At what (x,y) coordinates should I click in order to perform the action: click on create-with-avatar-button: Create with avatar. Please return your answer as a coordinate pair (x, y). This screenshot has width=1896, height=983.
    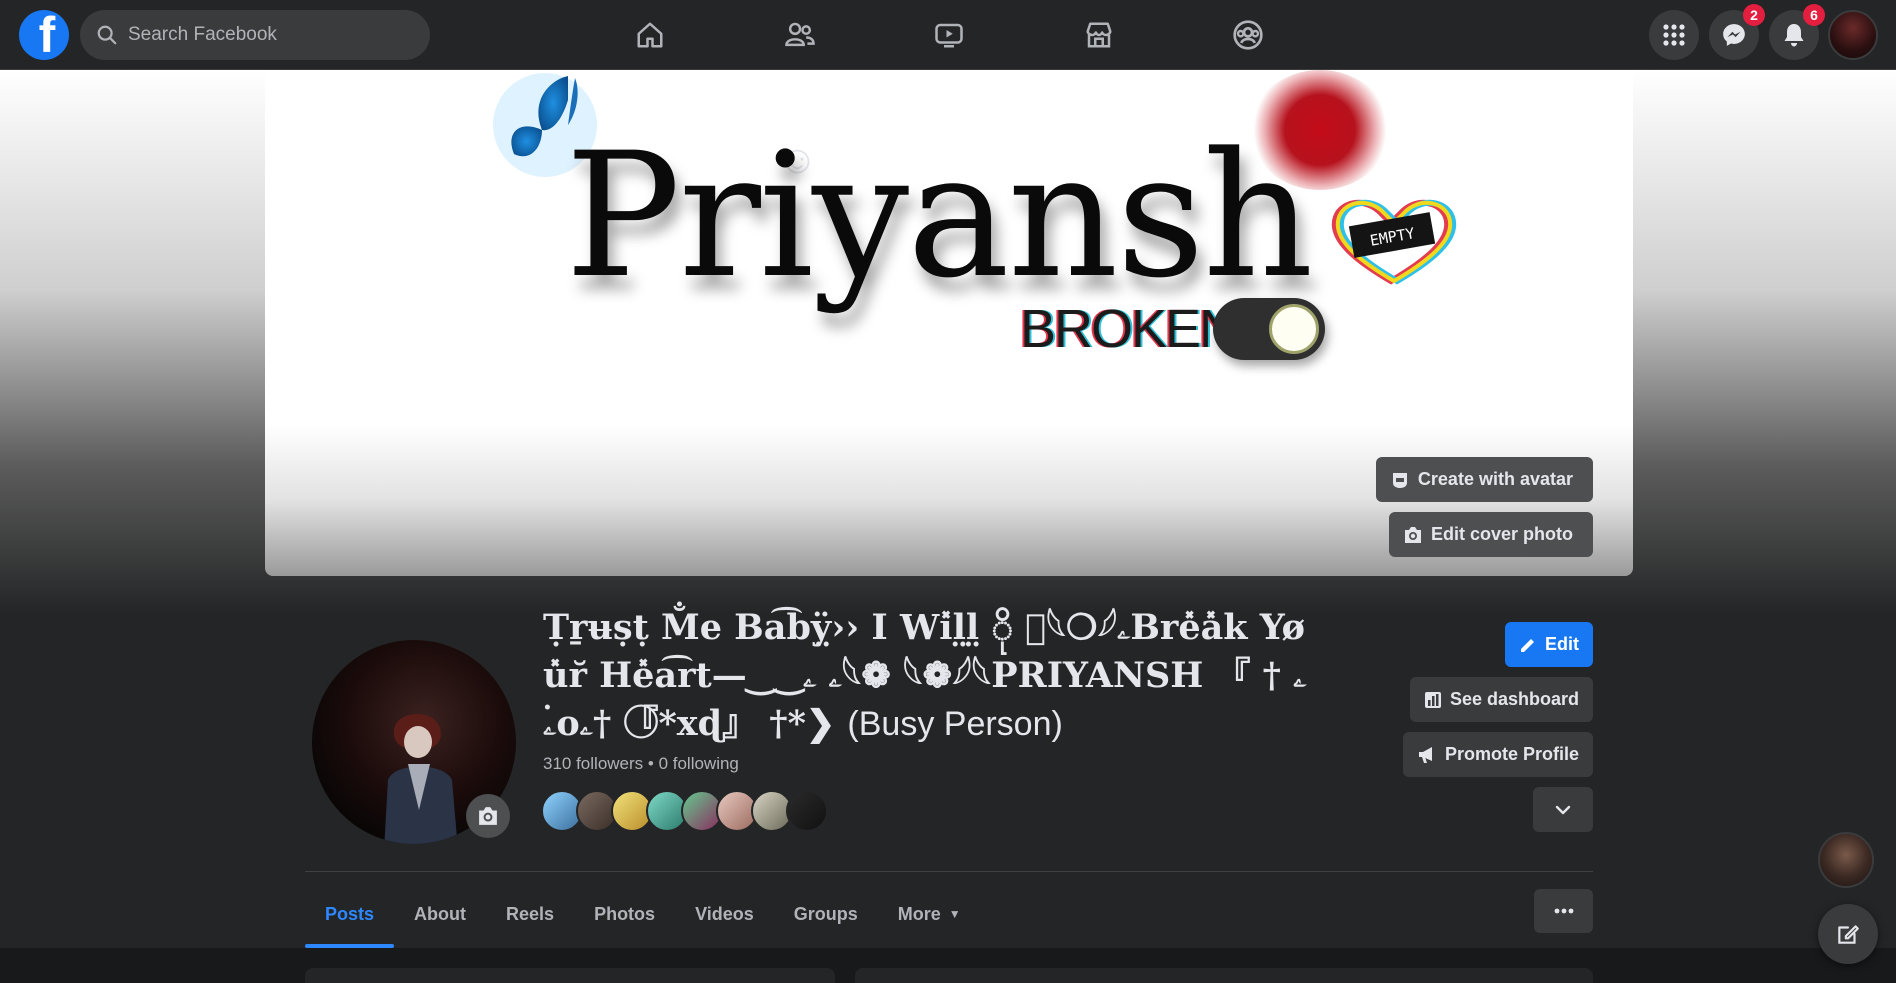
    Looking at the image, I should click on (1484, 479).